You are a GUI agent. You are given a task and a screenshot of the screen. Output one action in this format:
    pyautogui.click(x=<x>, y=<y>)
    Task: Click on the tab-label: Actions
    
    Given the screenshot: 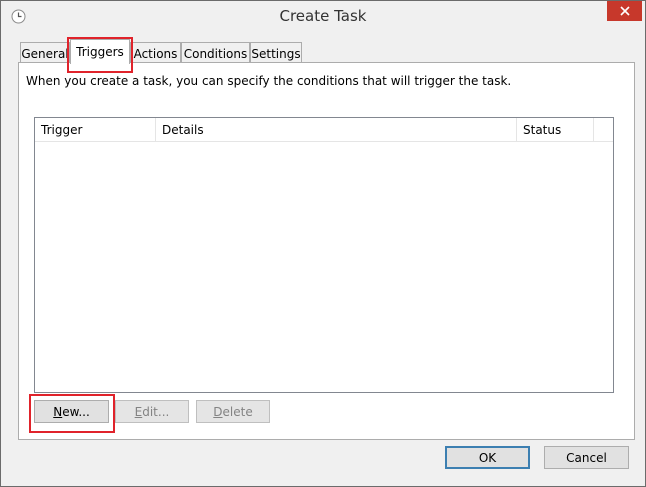 What is the action you would take?
    pyautogui.click(x=155, y=53)
    